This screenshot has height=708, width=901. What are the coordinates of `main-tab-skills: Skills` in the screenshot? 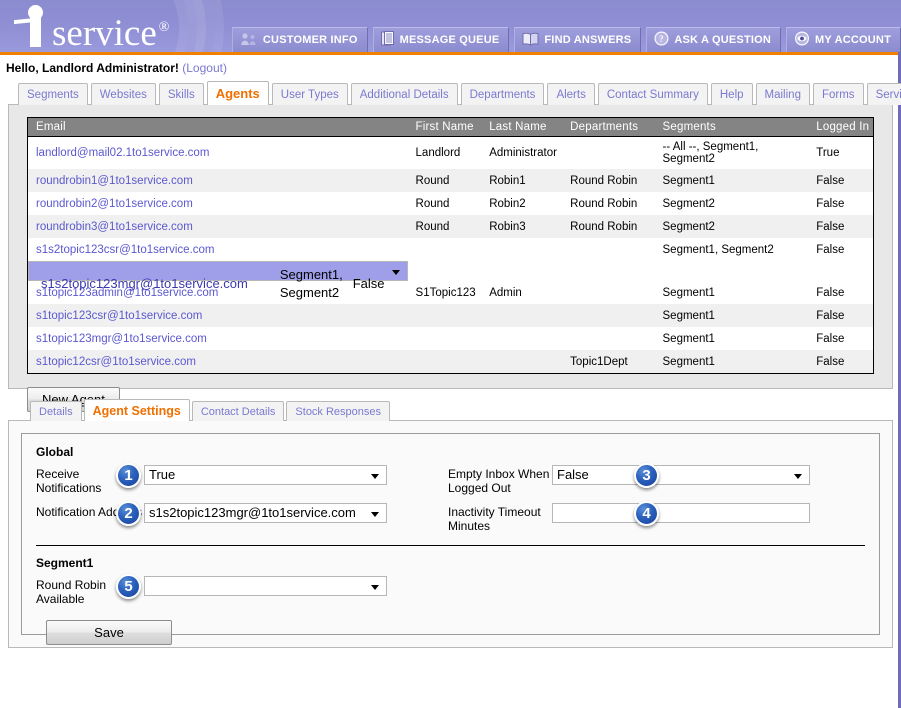 It's located at (181, 94).